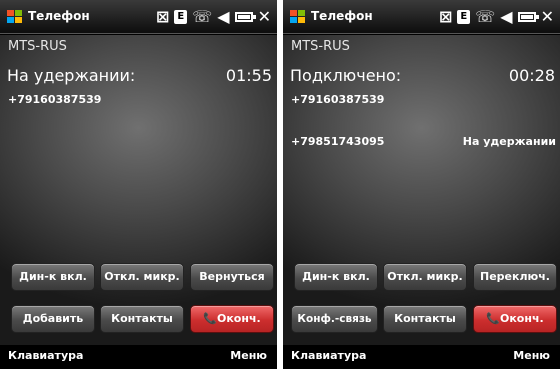 Image resolution: width=560 pixels, height=369 pixels. I want to click on add-call-button: Добавить, so click(53, 319).